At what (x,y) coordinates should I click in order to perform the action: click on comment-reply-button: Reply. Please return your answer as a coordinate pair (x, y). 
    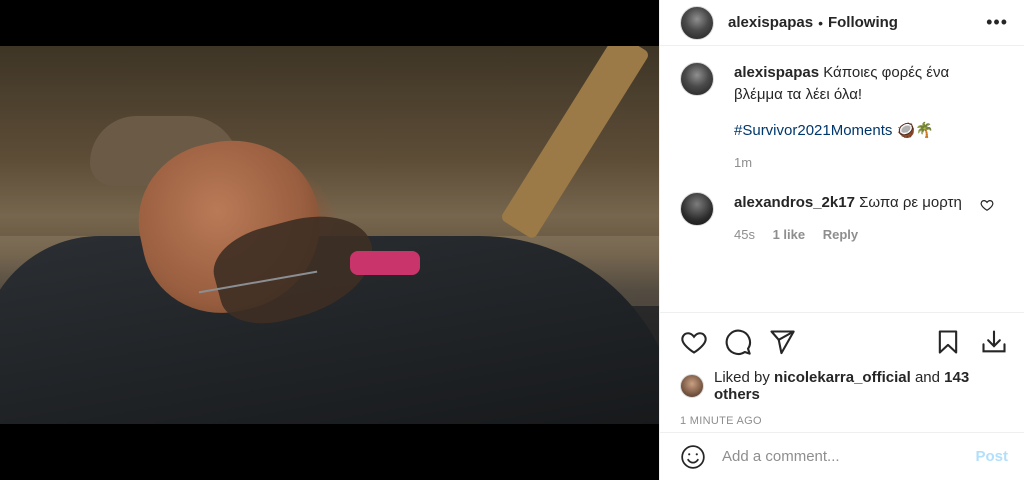
    Looking at the image, I should click on (840, 234).